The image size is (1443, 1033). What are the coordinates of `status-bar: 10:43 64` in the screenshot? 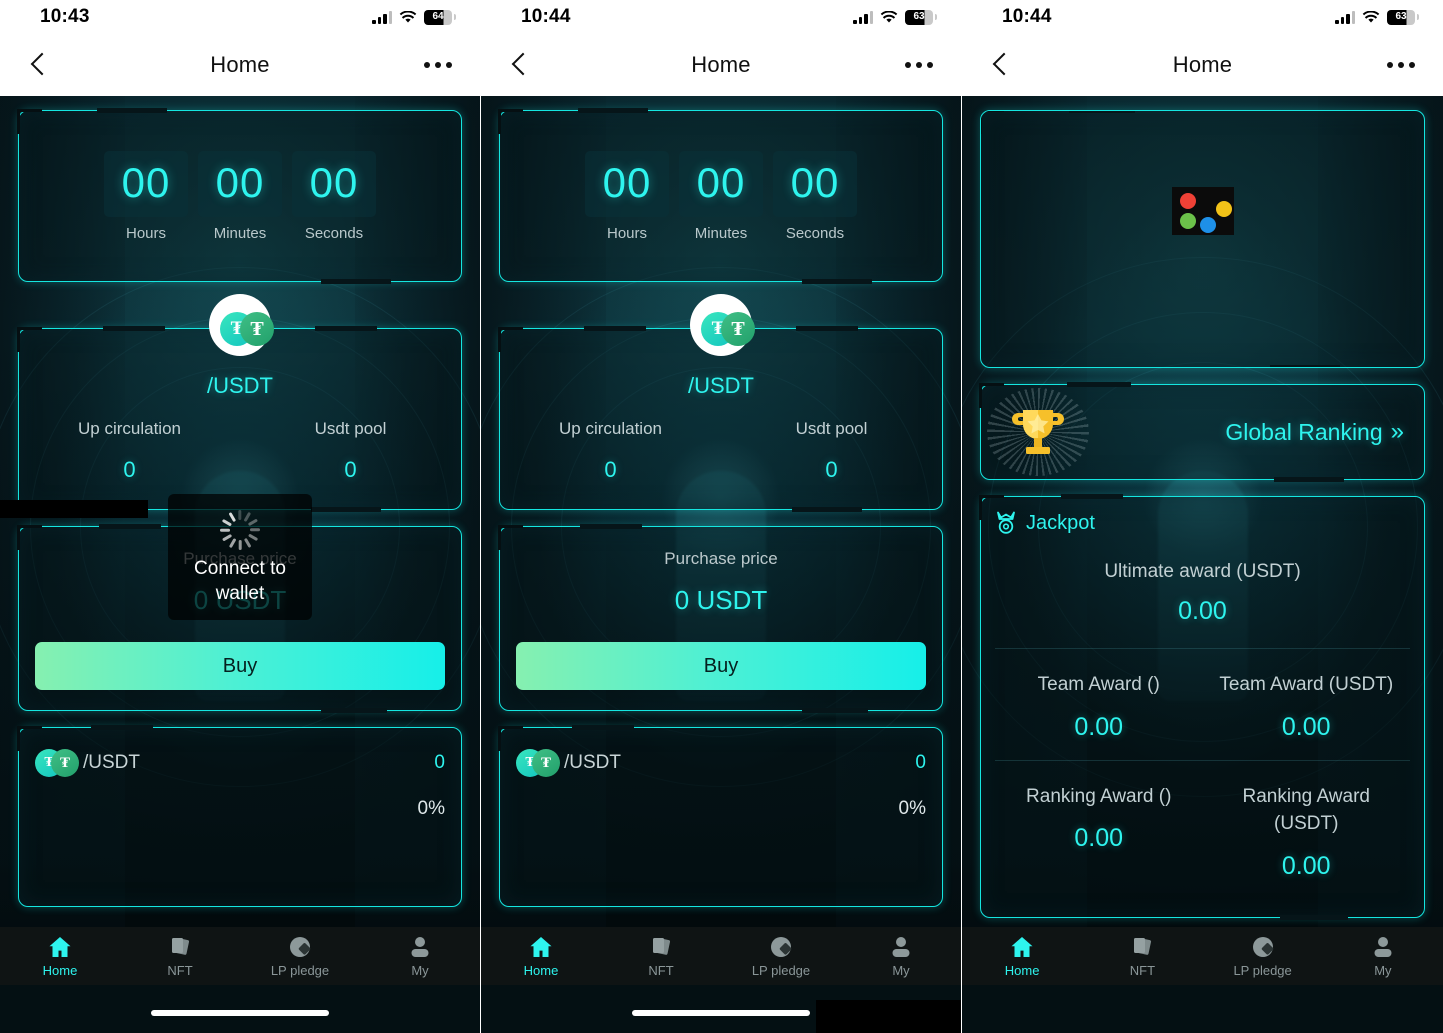 It's located at (240, 17).